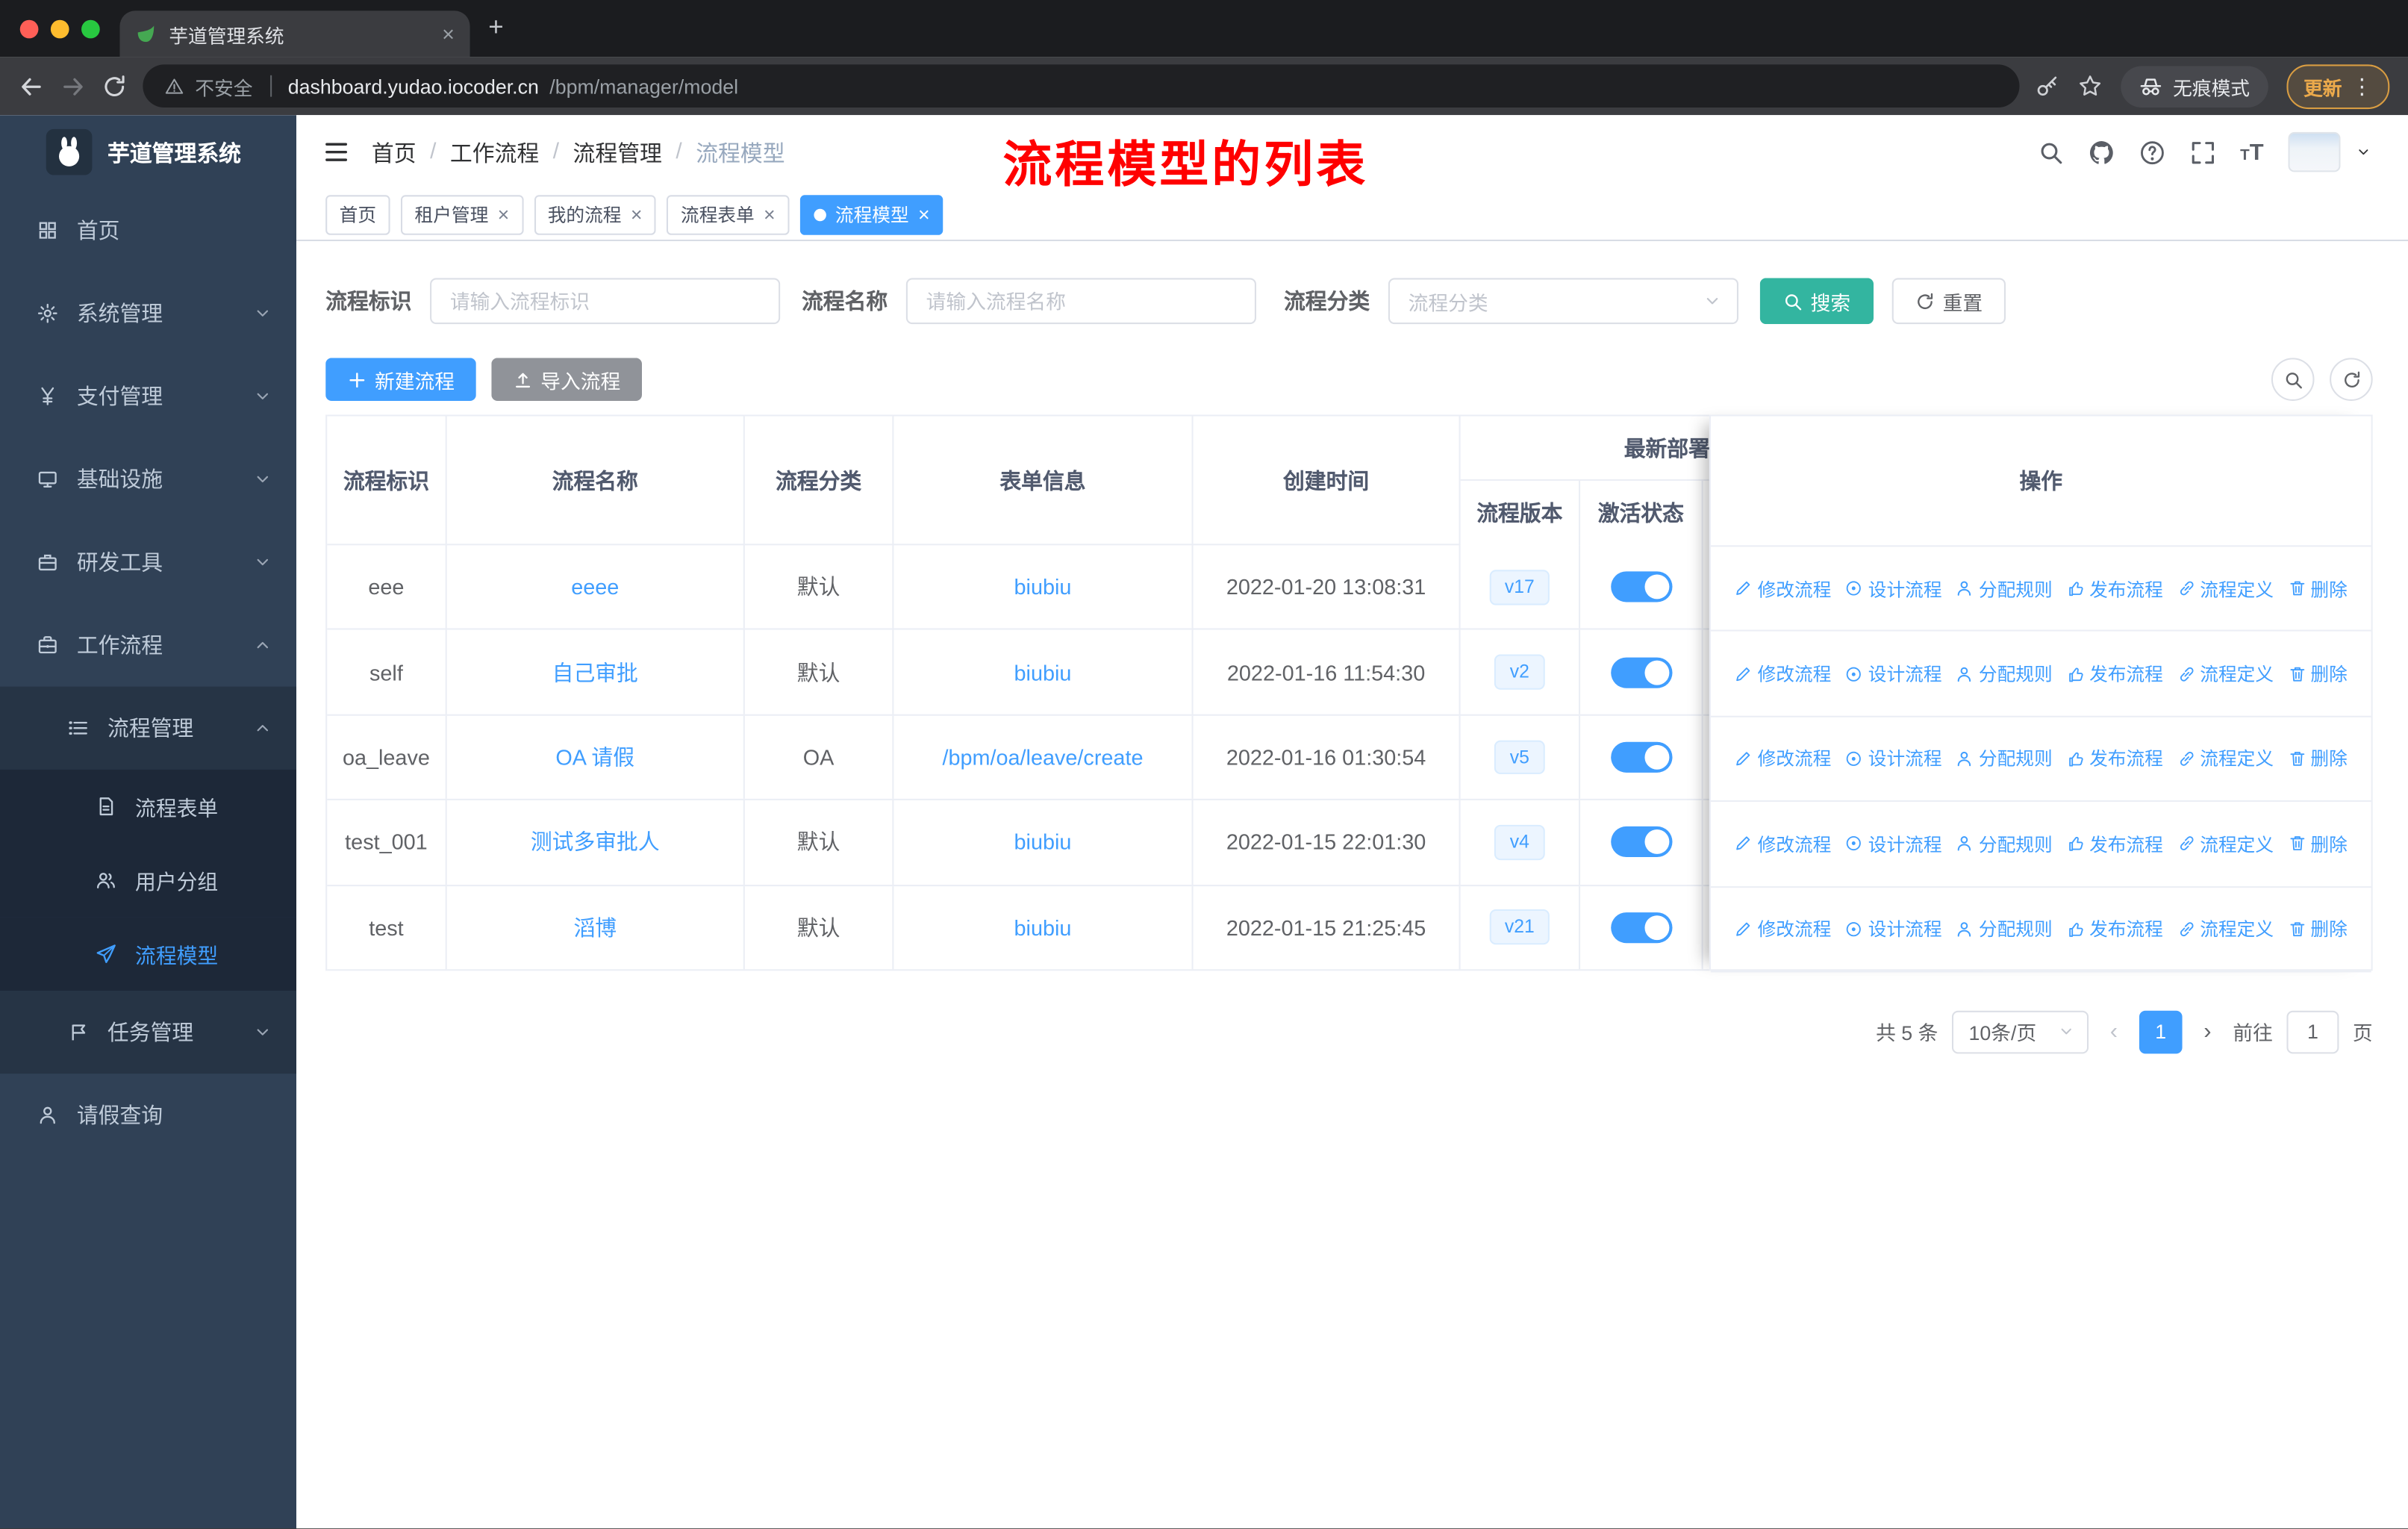  I want to click on sidebar-item-workflow: 工作流程, so click(148, 645).